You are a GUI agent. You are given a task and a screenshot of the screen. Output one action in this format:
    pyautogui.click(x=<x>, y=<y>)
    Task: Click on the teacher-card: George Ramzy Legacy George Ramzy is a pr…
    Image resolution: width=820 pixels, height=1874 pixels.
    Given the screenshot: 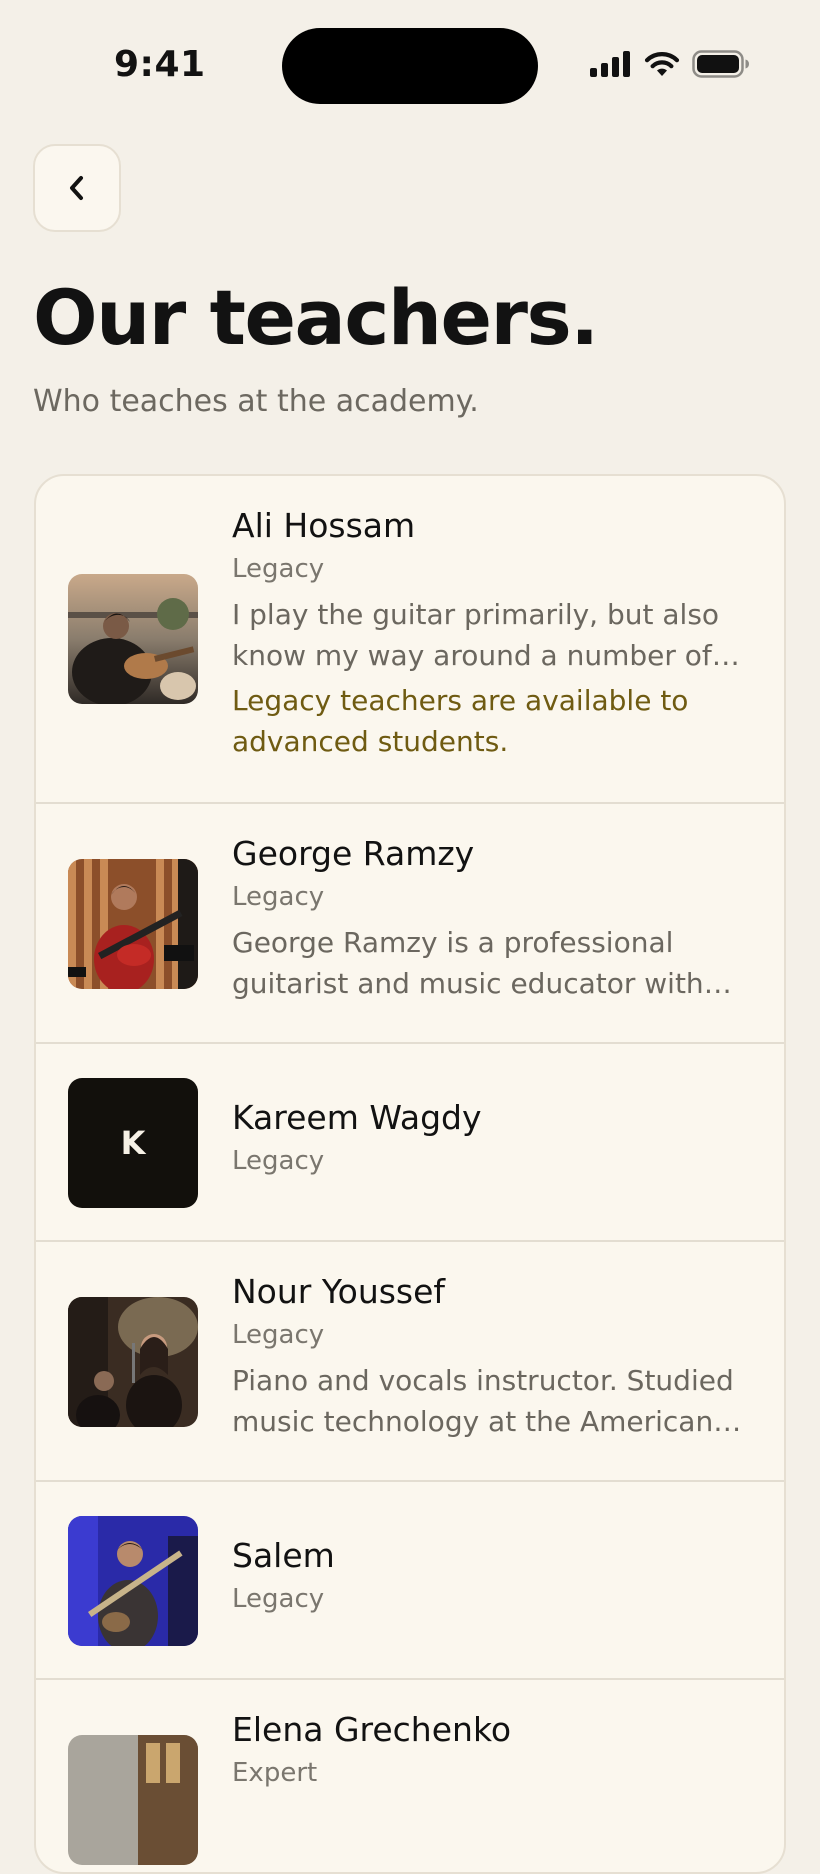 What is the action you would take?
    pyautogui.click(x=410, y=924)
    